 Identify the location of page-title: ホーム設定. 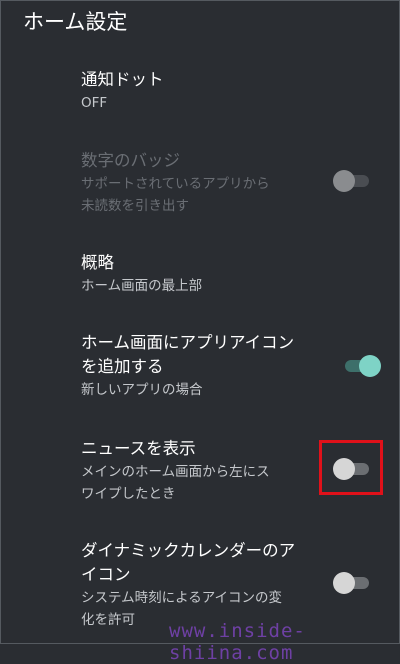
(75, 22).